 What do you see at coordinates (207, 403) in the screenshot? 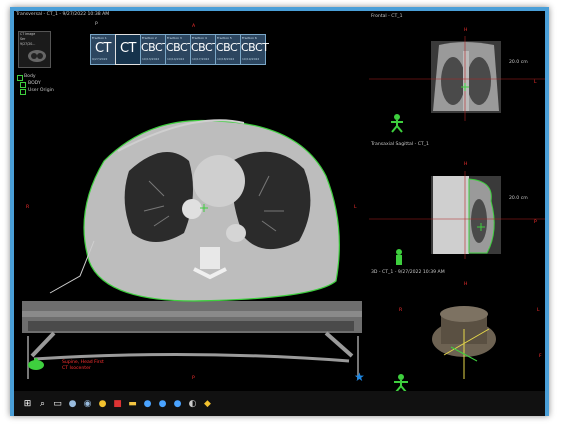
I see `app-icon-7: ◆` at bounding box center [207, 403].